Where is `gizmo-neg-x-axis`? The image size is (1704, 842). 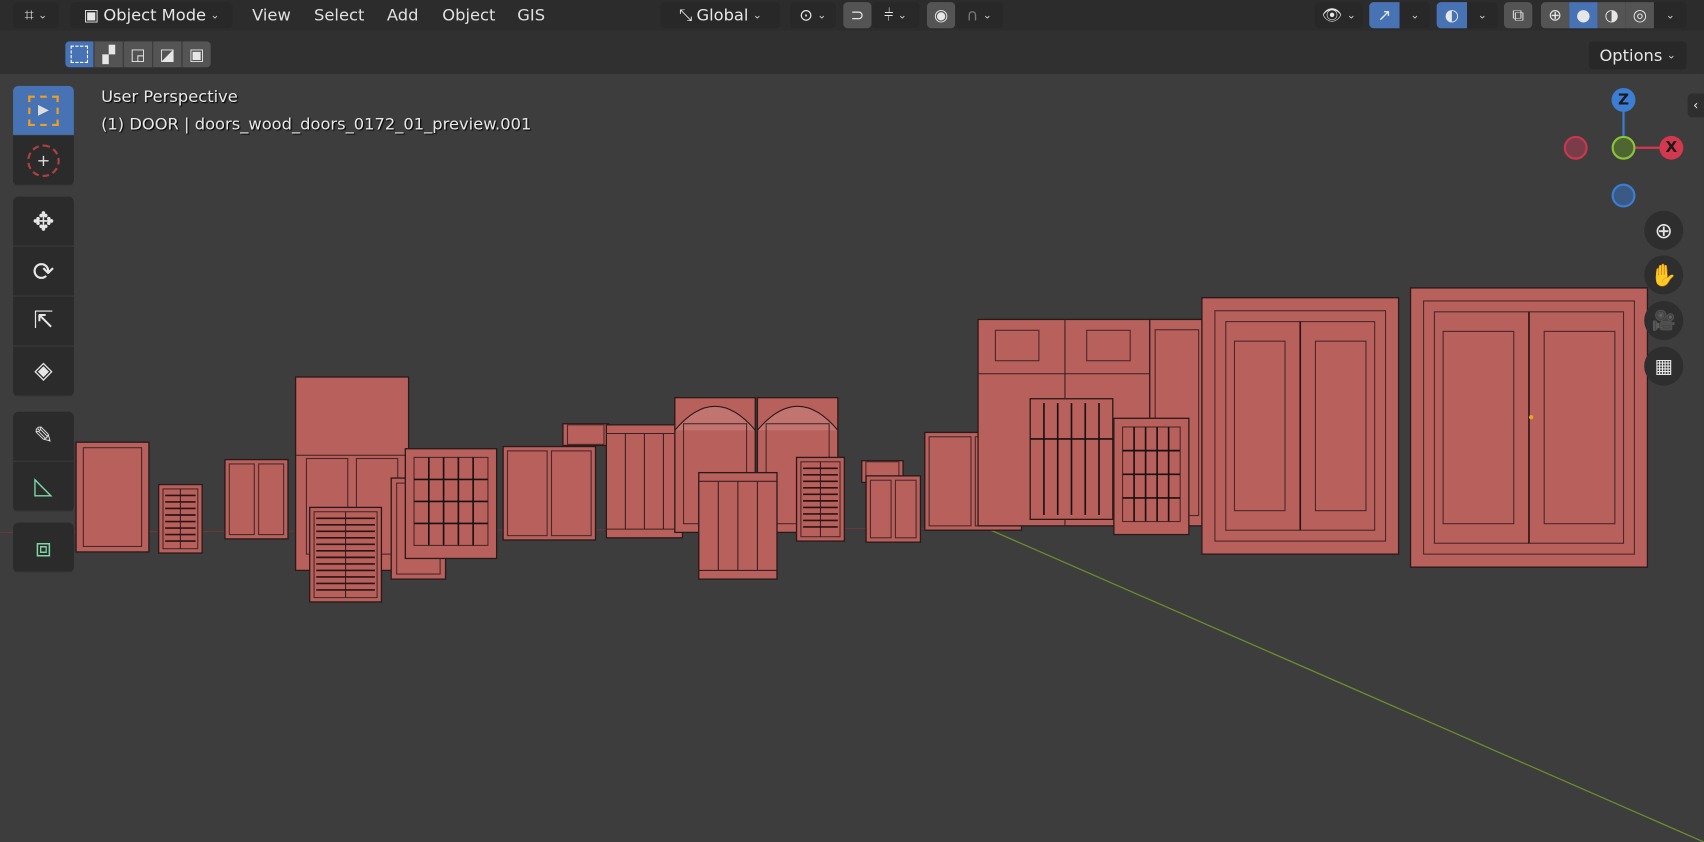 gizmo-neg-x-axis is located at coordinates (1575, 147).